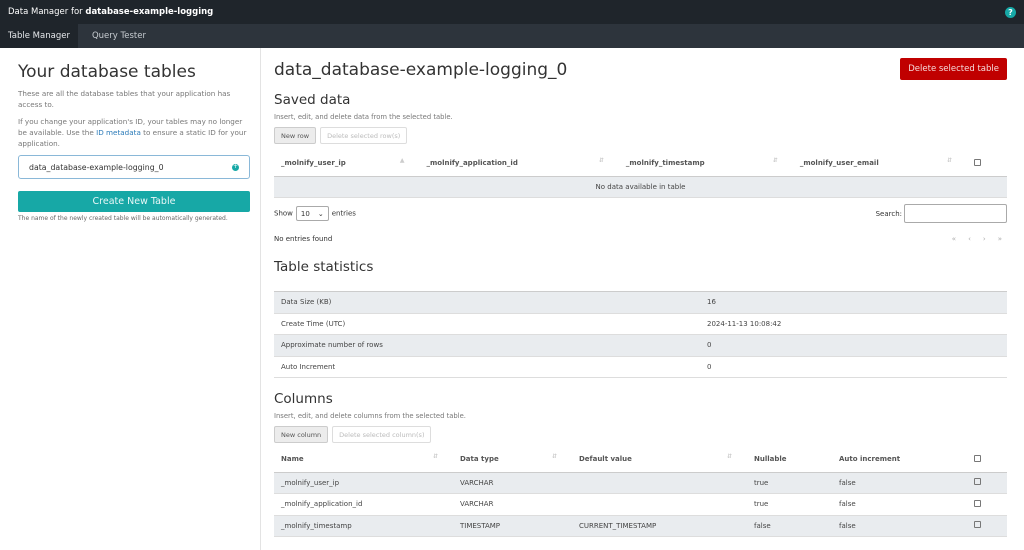  What do you see at coordinates (382, 434) in the screenshot?
I see `delete-columns-button: Delete selected column(s)` at bounding box center [382, 434].